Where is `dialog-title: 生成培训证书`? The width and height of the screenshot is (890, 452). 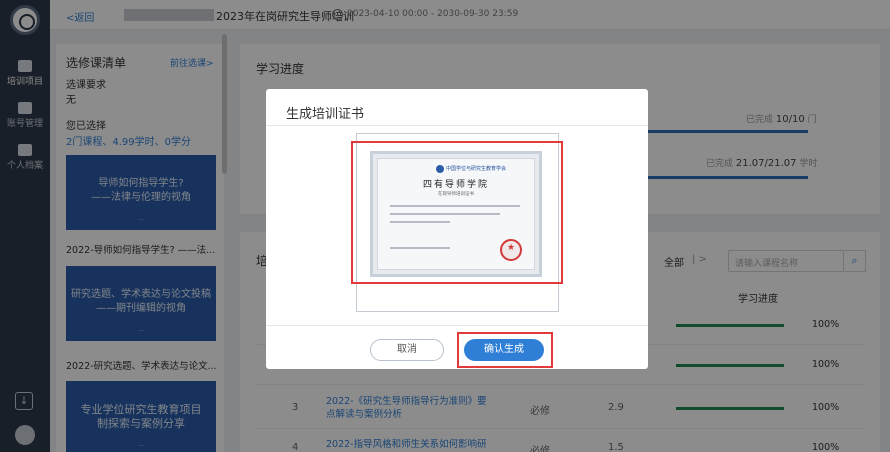 dialog-title: 生成培训证书 is located at coordinates (325, 114).